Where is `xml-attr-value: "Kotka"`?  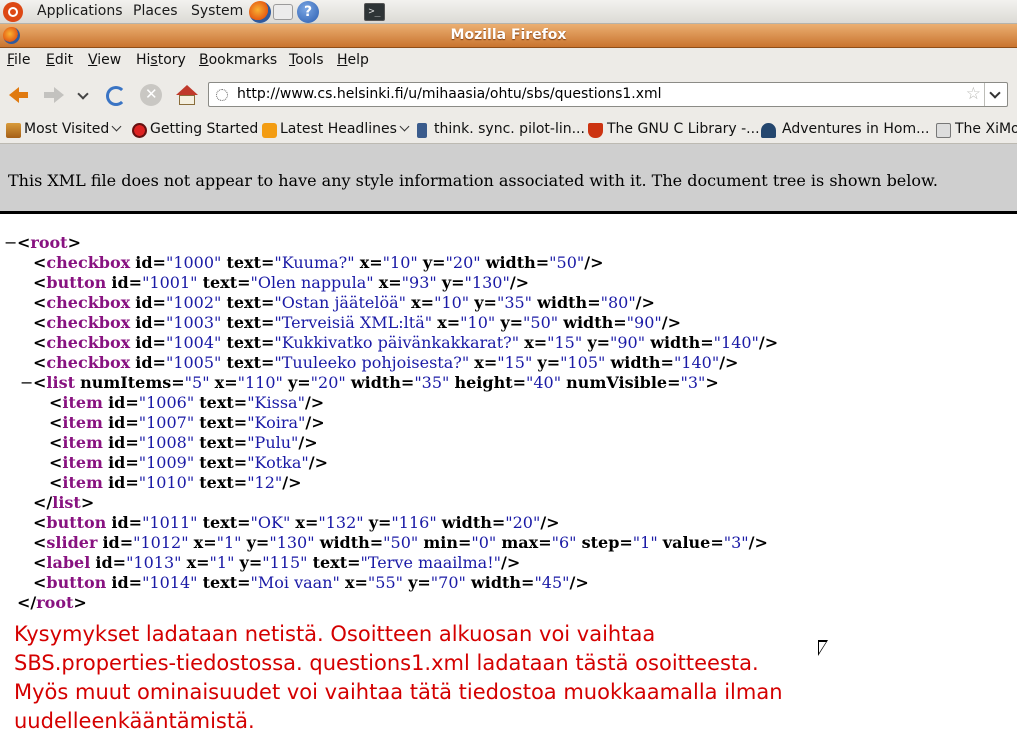 xml-attr-value: "Kotka" is located at coordinates (278, 462).